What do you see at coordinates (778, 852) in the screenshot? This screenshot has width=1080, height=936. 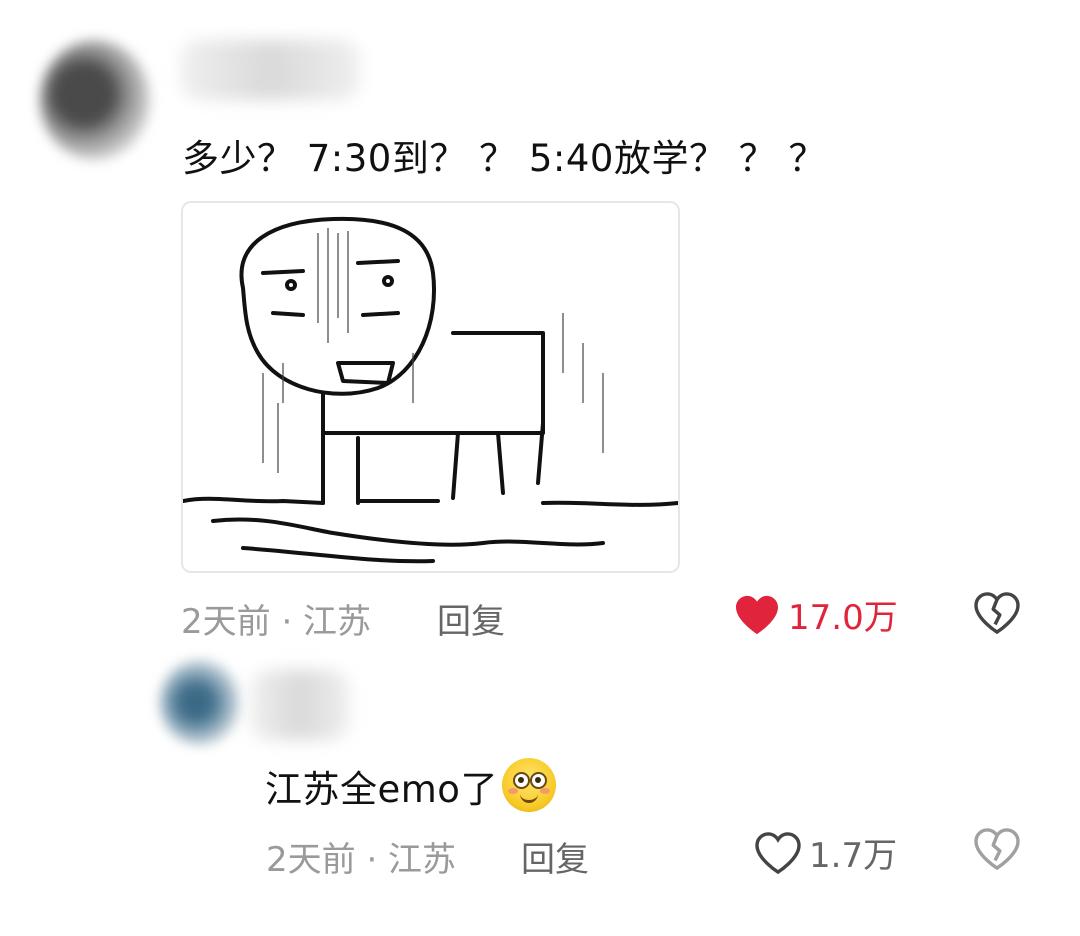 I see `heart-outline-icon` at bounding box center [778, 852].